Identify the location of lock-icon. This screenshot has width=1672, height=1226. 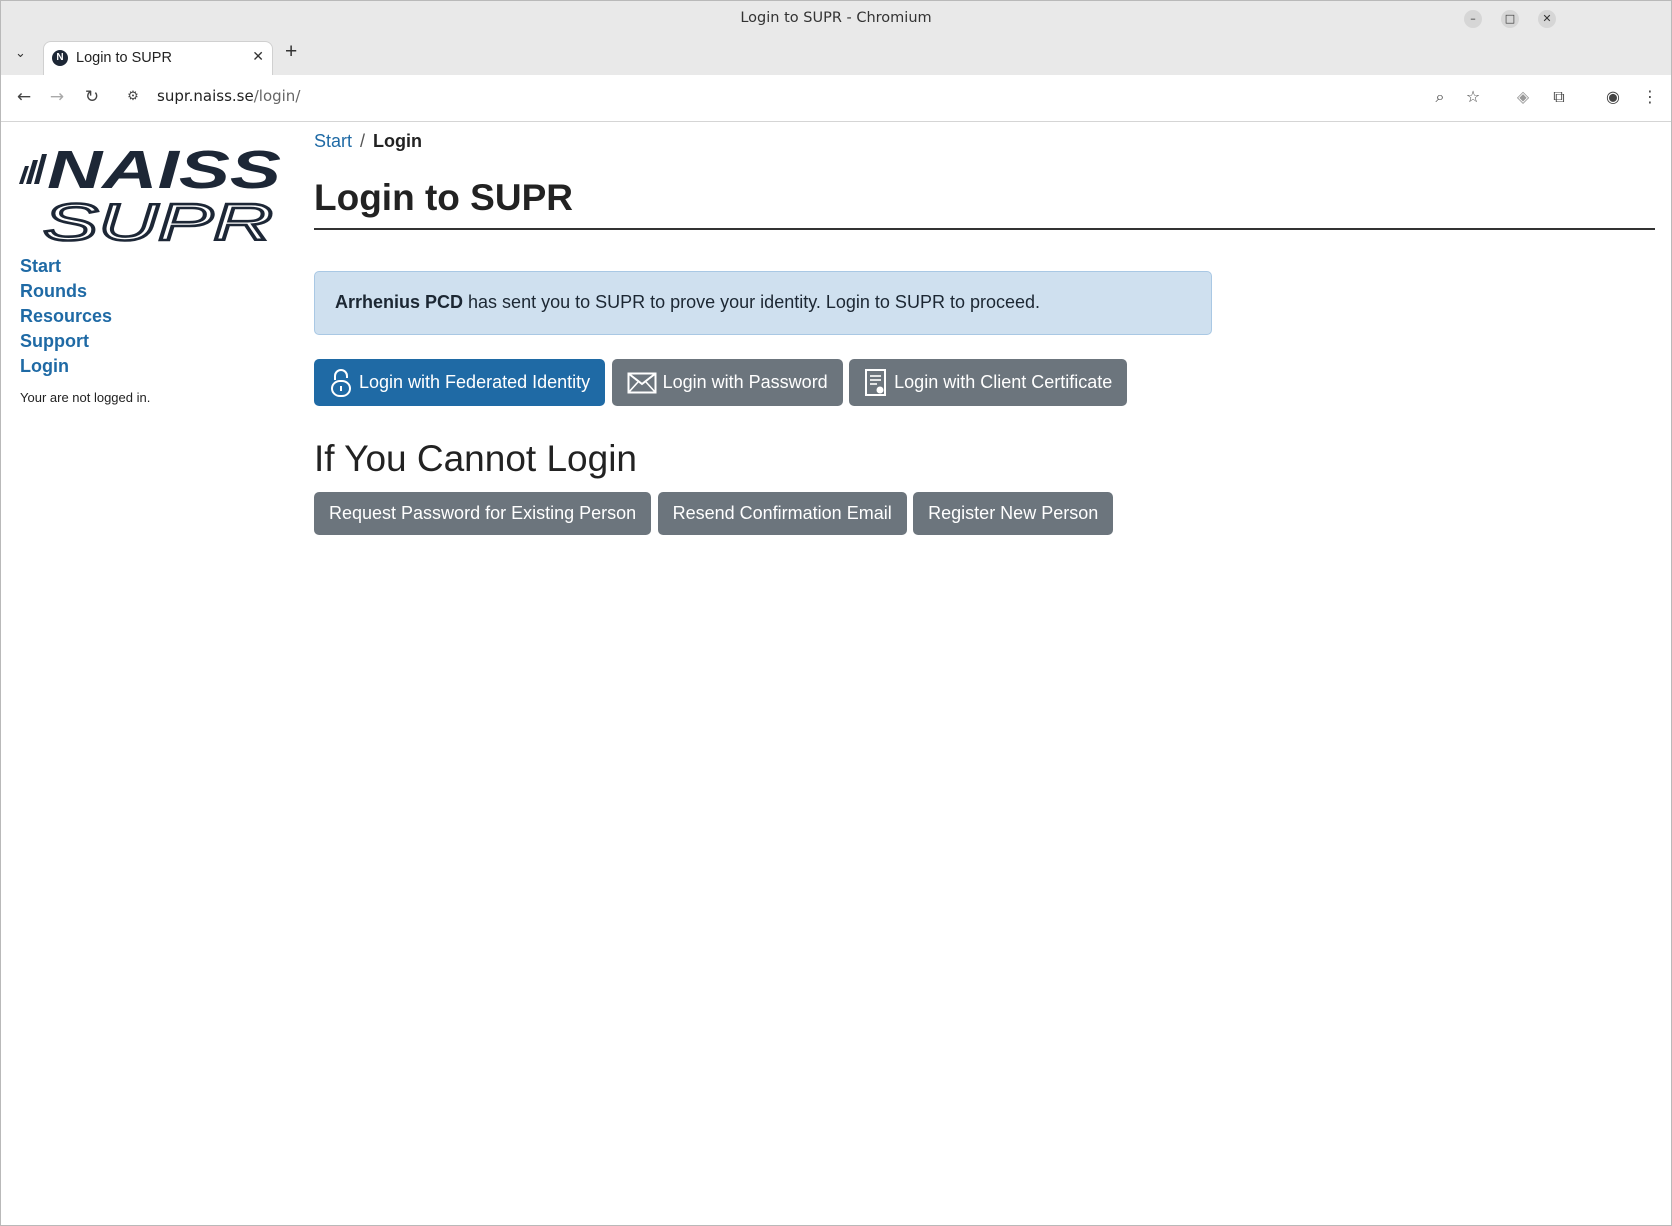
(341, 382).